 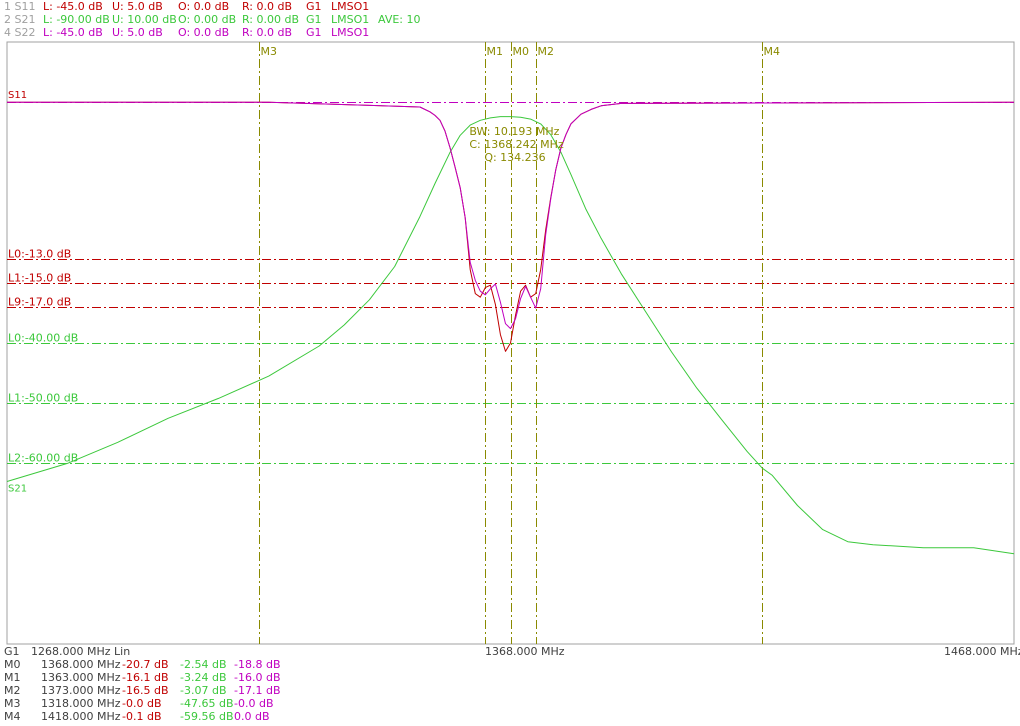 I want to click on marker-label-m0: M0, so click(x=521, y=51).